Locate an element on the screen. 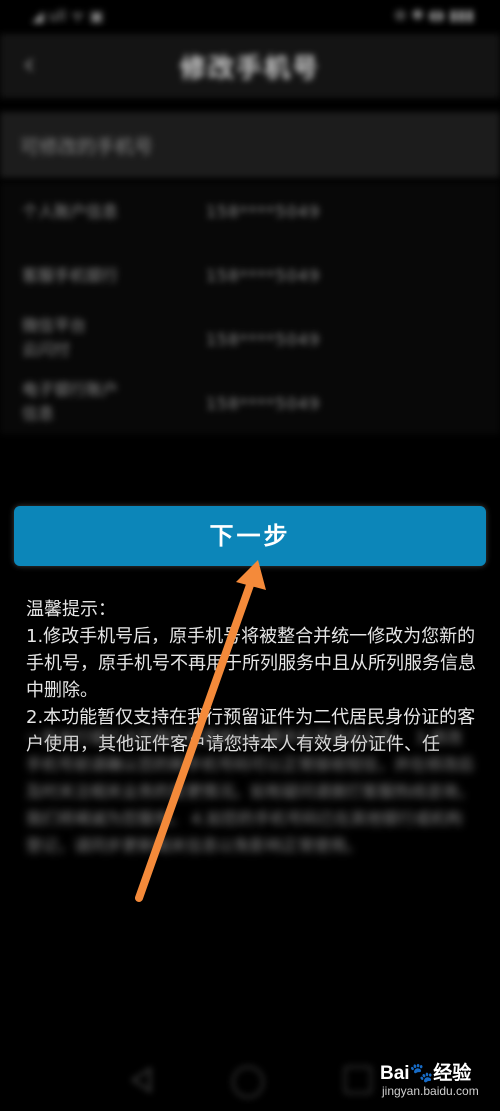 This screenshot has width=500, height=1111. item-label: 微信平台 云闪付 is located at coordinates (54, 337).